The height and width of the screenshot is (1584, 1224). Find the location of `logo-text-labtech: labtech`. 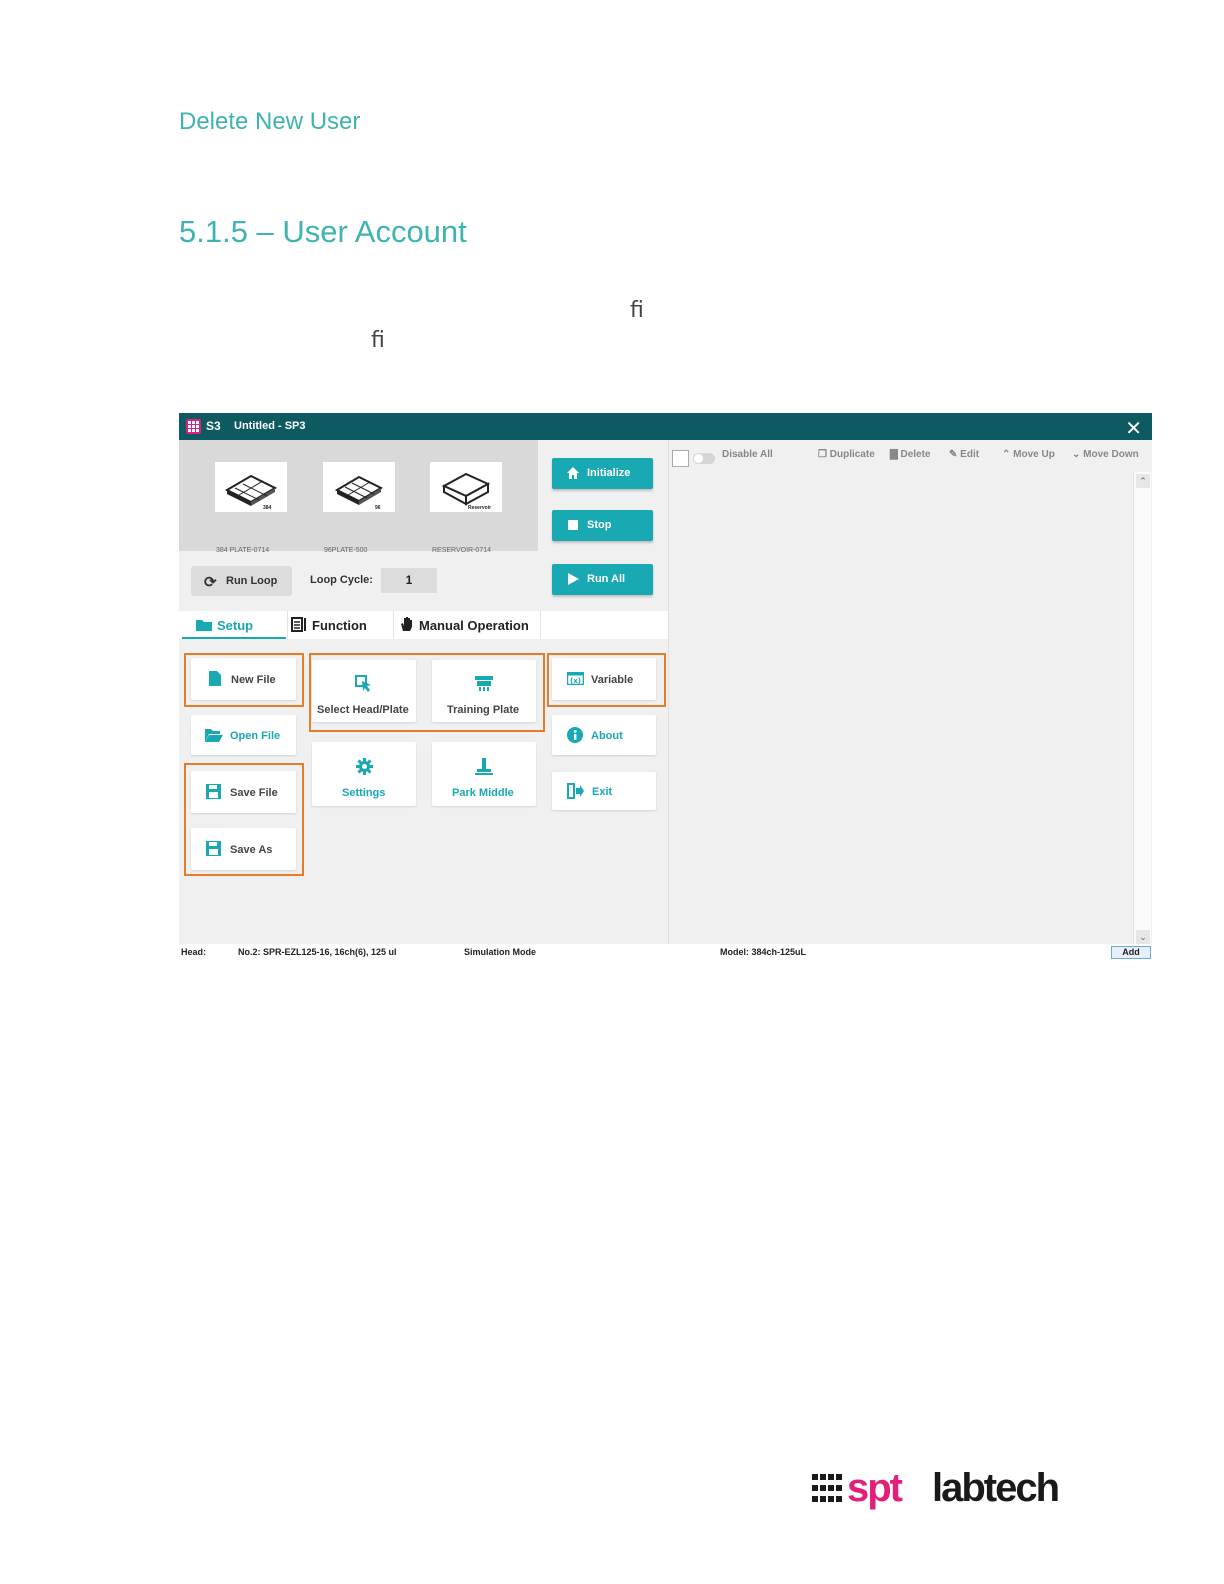

logo-text-labtech: labtech is located at coordinates (996, 1488).